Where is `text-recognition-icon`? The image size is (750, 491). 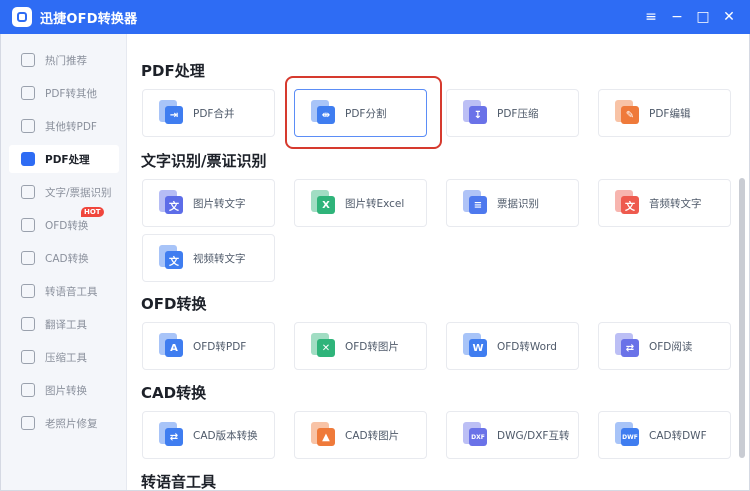
text-recognition-icon is located at coordinates (28, 192).